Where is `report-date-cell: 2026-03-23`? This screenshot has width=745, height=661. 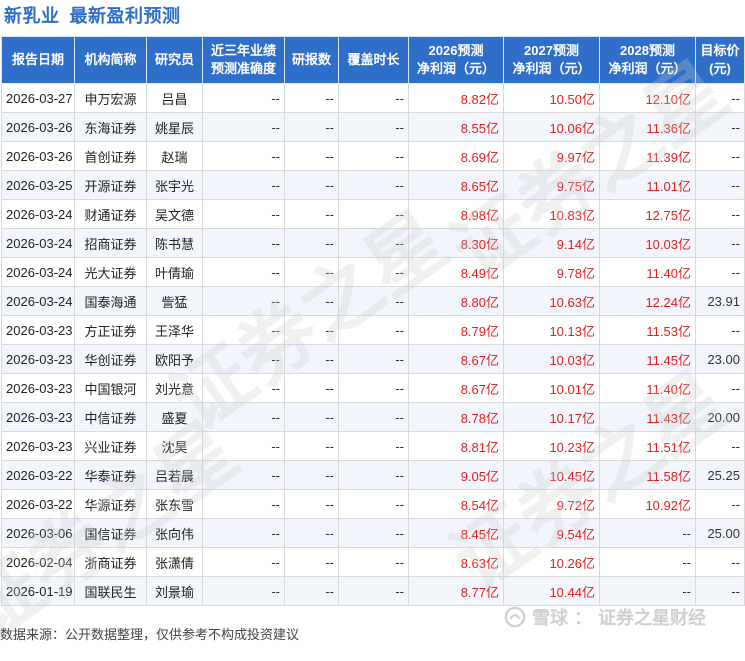 report-date-cell: 2026-03-23 is located at coordinates (38, 446).